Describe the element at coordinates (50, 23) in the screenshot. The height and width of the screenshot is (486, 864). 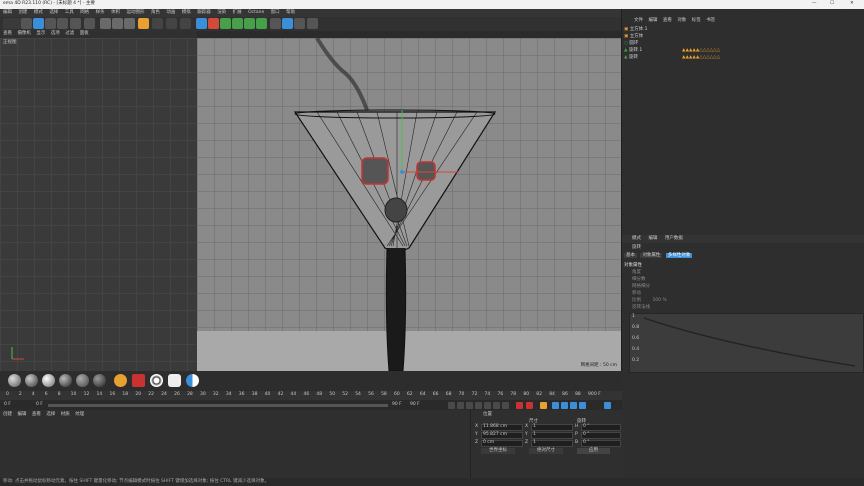
I see `scale-icon` at that location.